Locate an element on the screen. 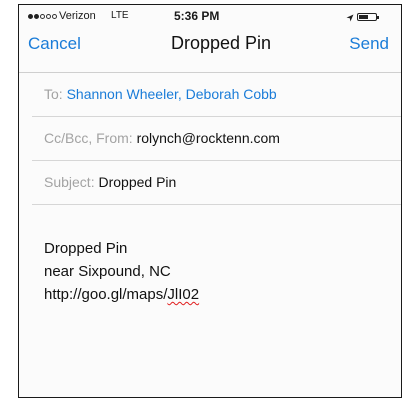 The width and height of the screenshot is (419, 400). signal-strength-icon is located at coordinates (42, 16).